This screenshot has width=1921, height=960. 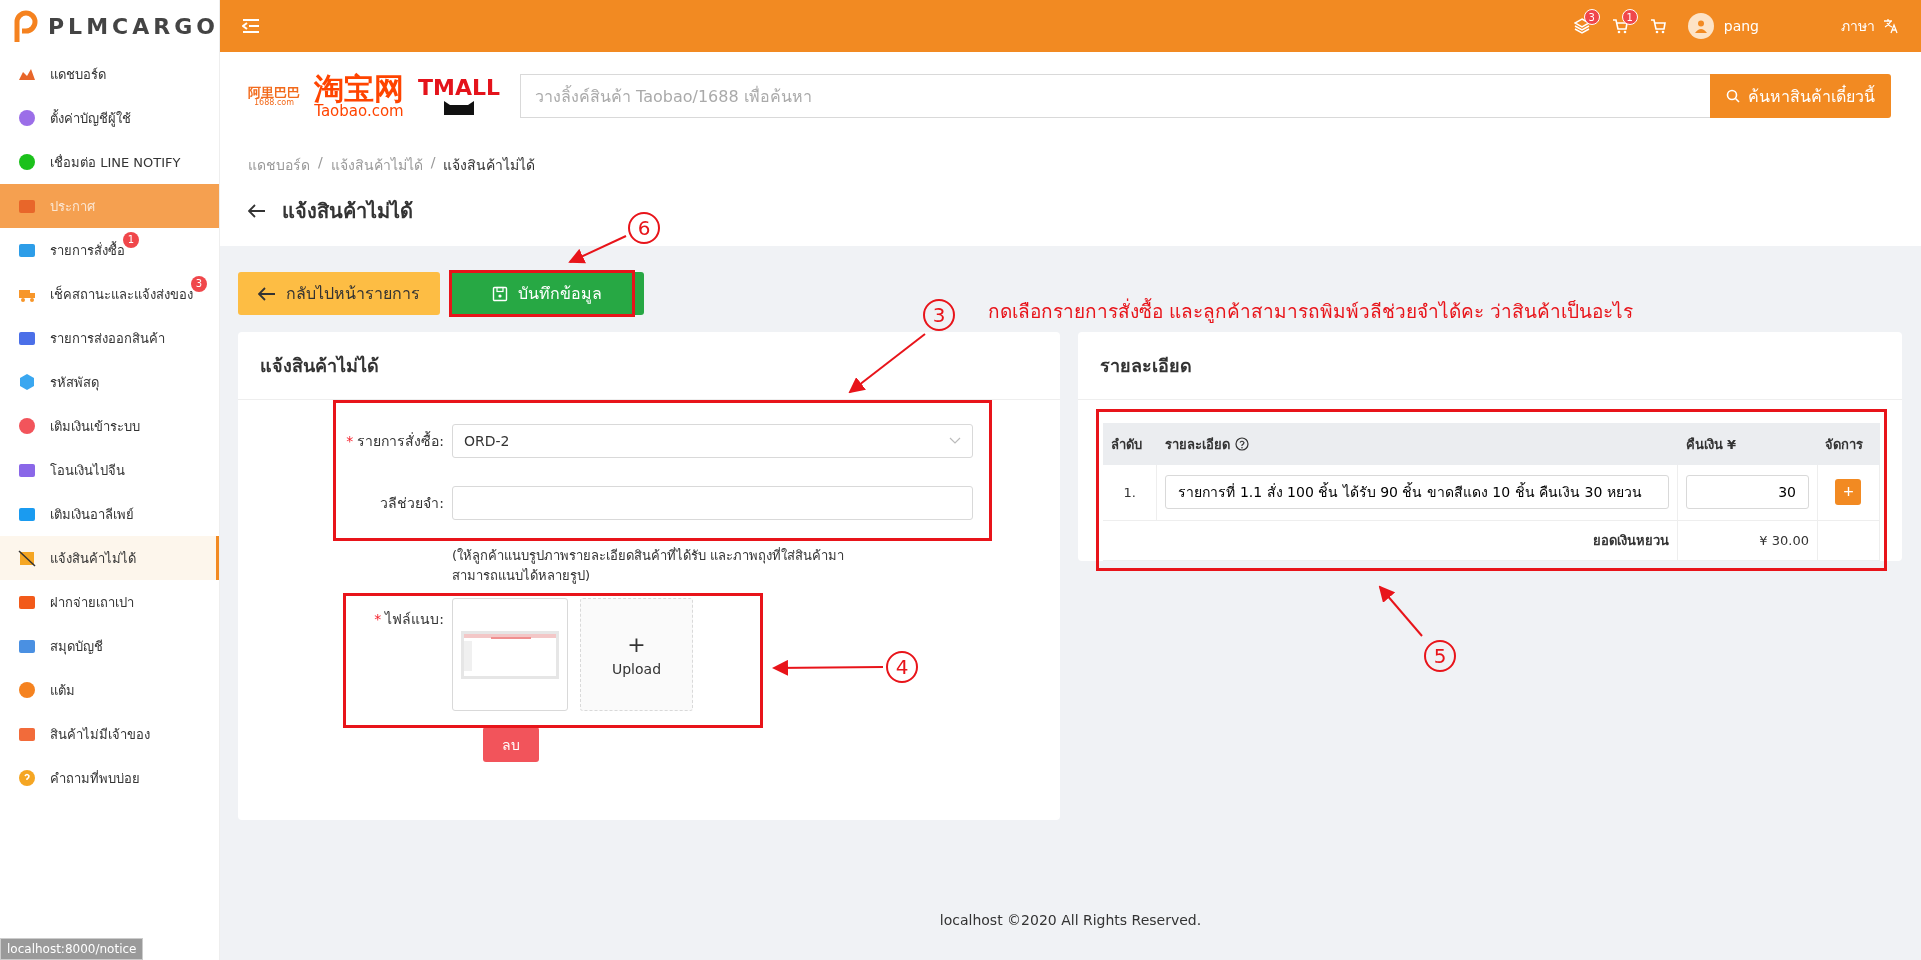 I want to click on logo-text: TMALL, so click(x=459, y=88).